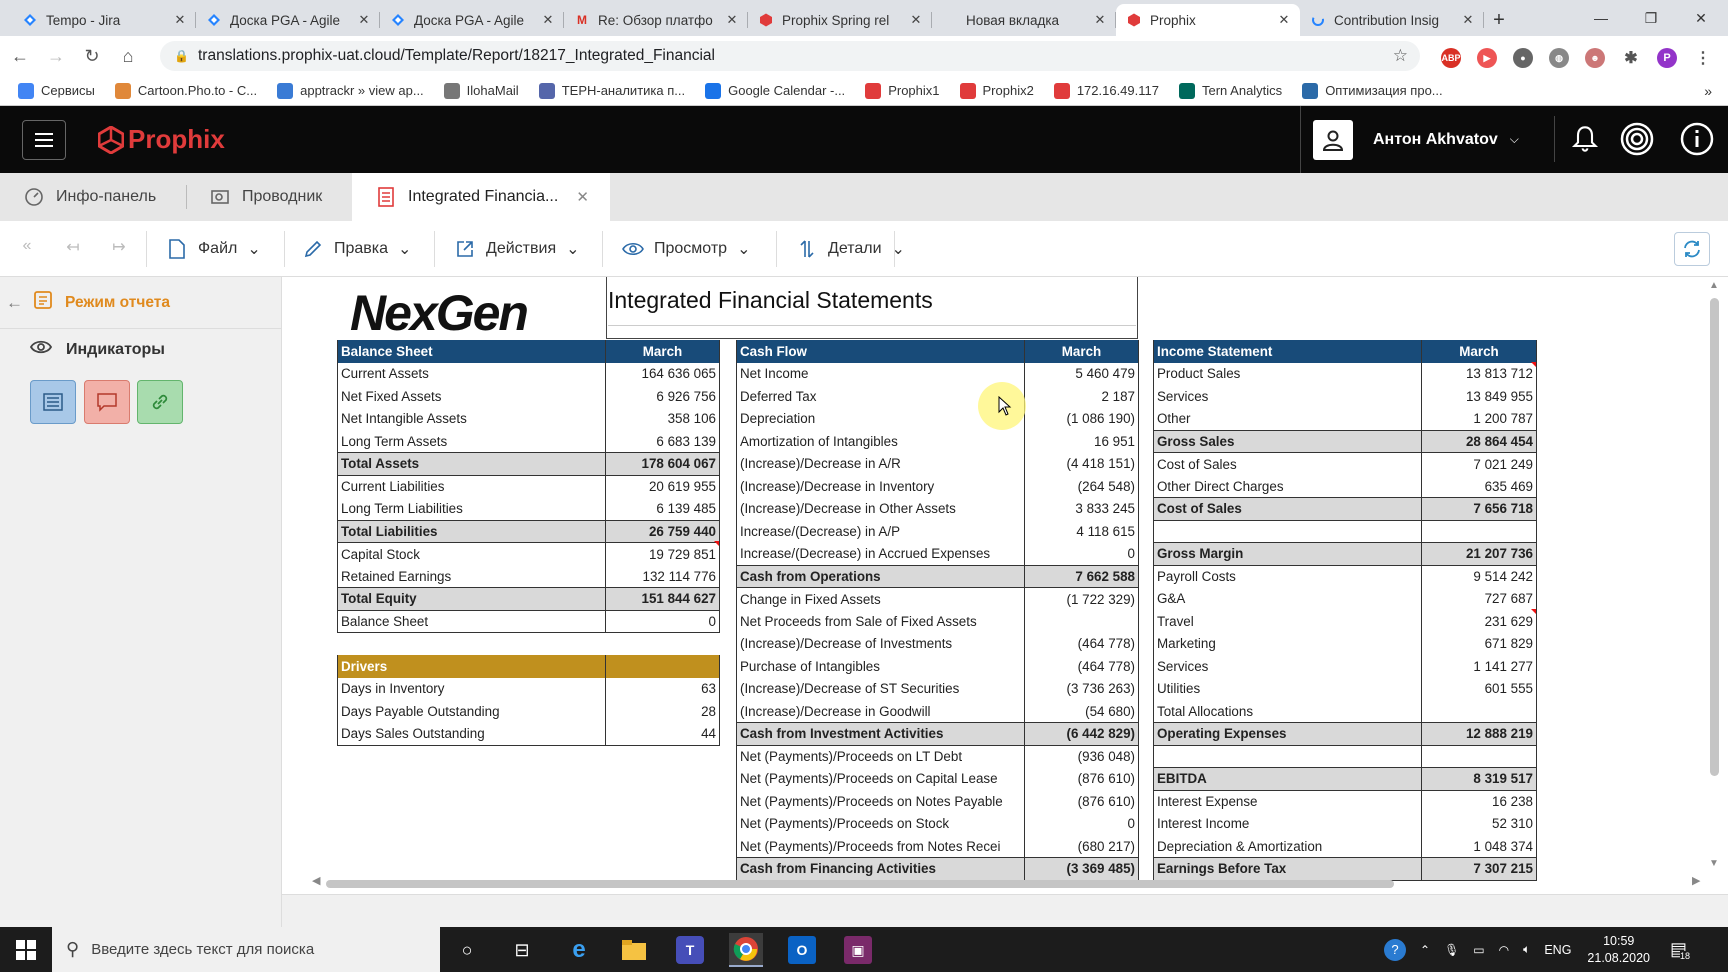 This screenshot has width=1728, height=972. Describe the element at coordinates (662, 418) in the screenshot. I see `cell-value: 358 106` at that location.